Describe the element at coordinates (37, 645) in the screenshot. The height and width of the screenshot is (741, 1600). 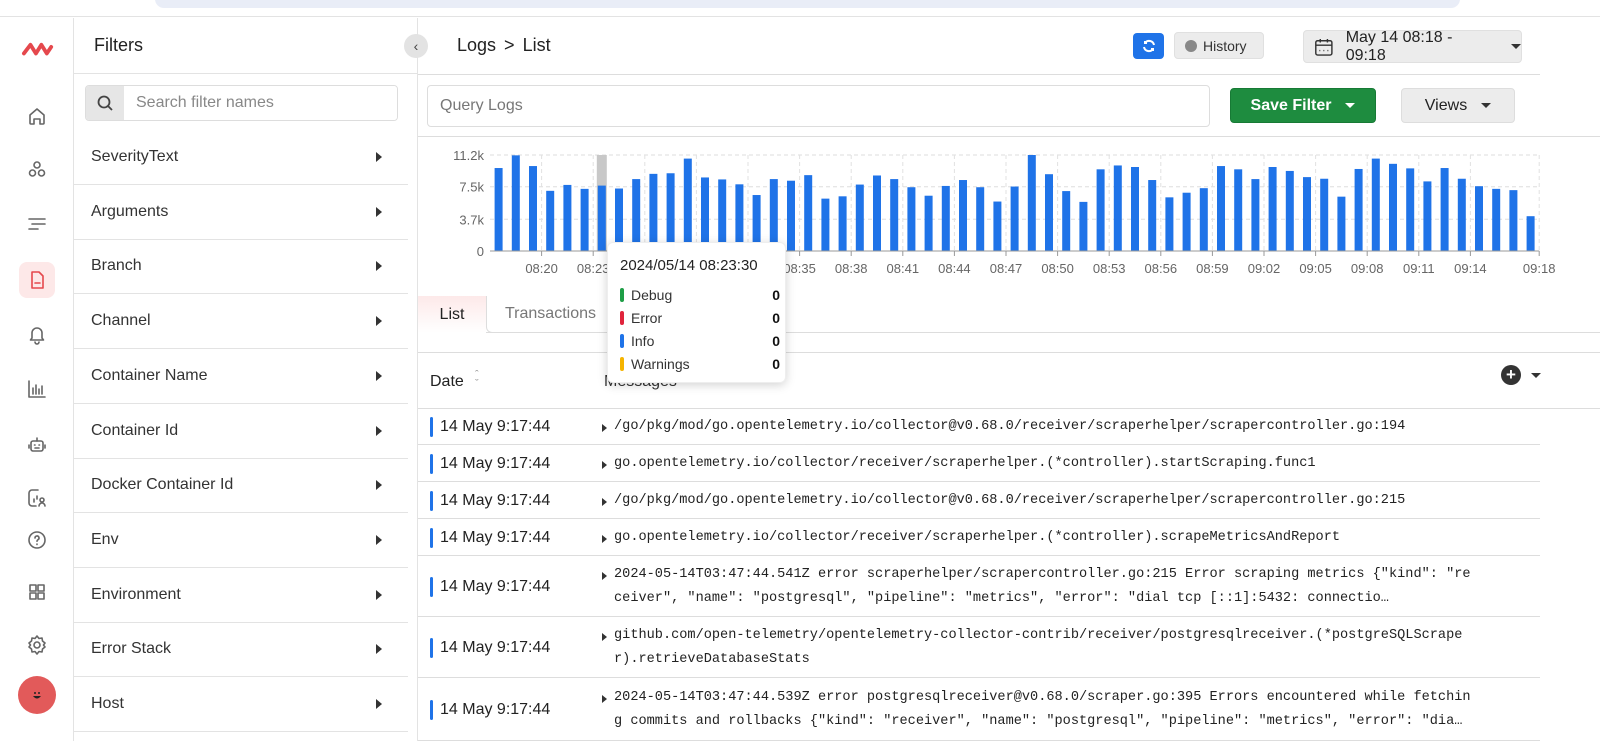
I see `nav-settings` at that location.